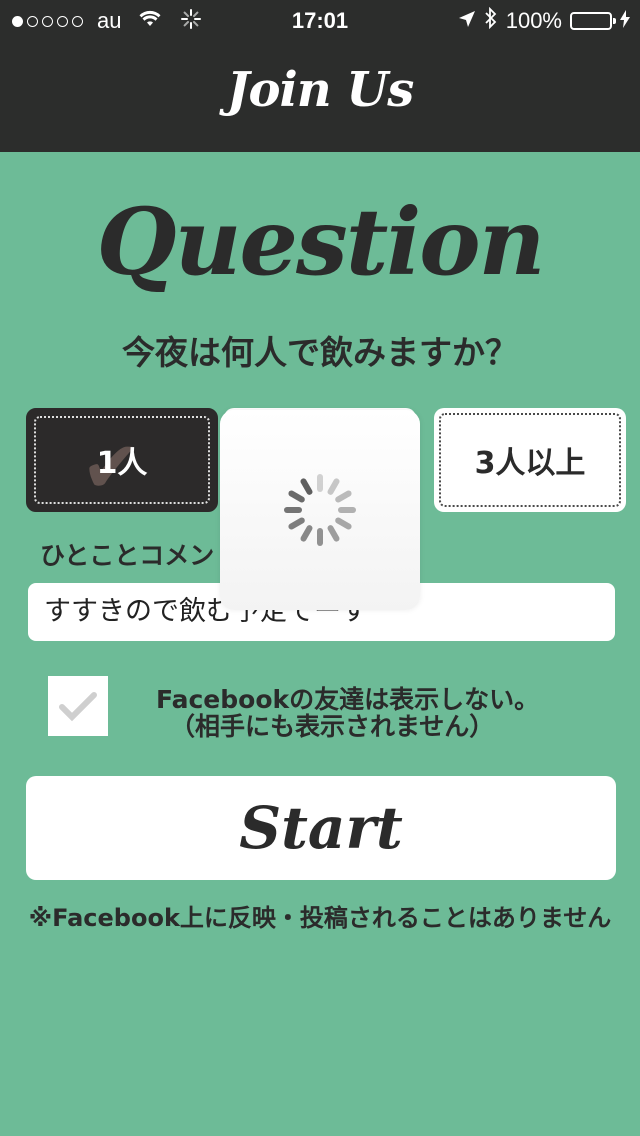 Image resolution: width=640 pixels, height=1136 pixels. I want to click on page-title: Question, so click(320, 242).